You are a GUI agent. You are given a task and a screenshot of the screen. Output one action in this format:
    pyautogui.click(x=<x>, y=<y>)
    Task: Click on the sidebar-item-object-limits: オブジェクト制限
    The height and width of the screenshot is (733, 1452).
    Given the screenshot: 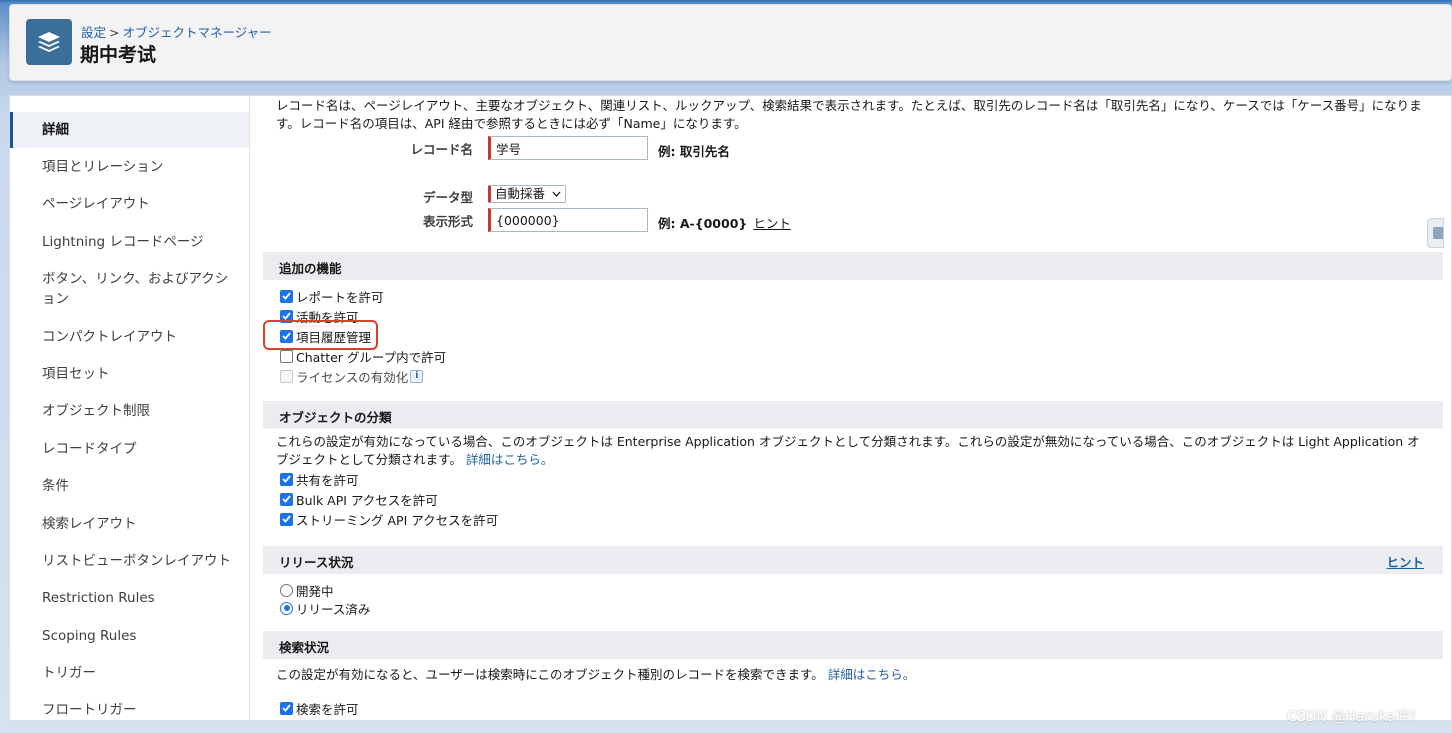 What is the action you would take?
    pyautogui.click(x=129, y=411)
    